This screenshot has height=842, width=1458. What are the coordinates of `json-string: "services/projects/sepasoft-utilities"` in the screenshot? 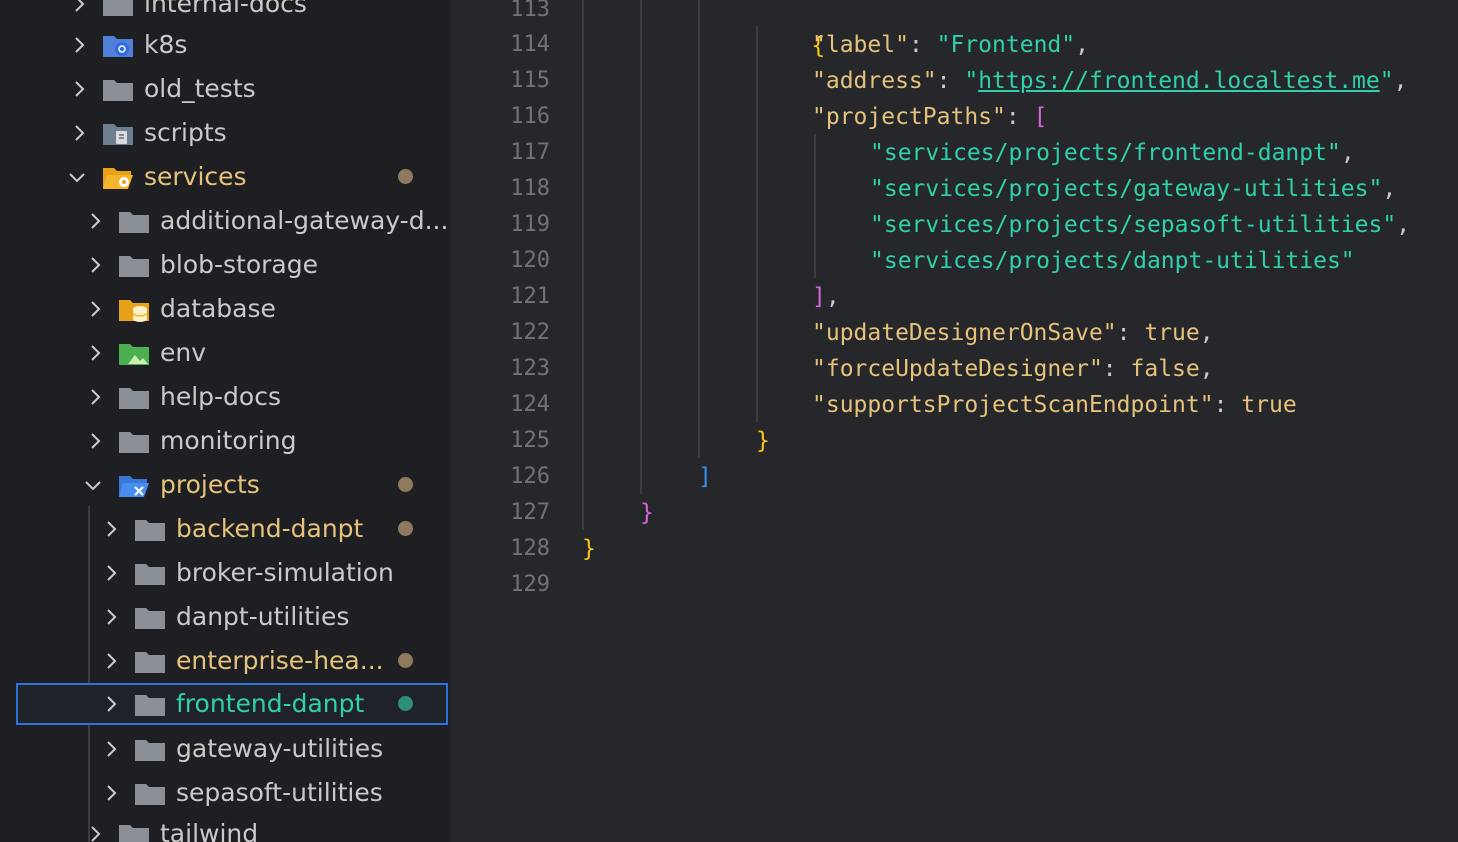 It's located at (1133, 225).